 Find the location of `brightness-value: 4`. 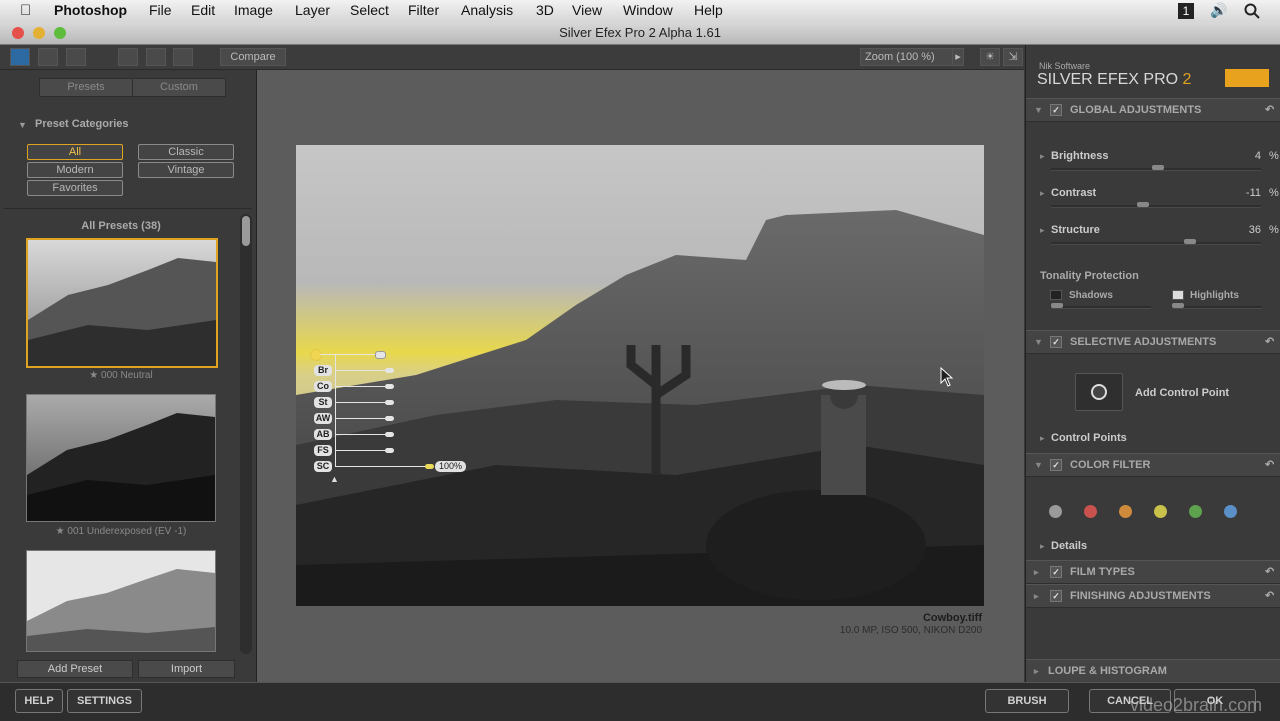

brightness-value: 4 is located at coordinates (1238, 156).